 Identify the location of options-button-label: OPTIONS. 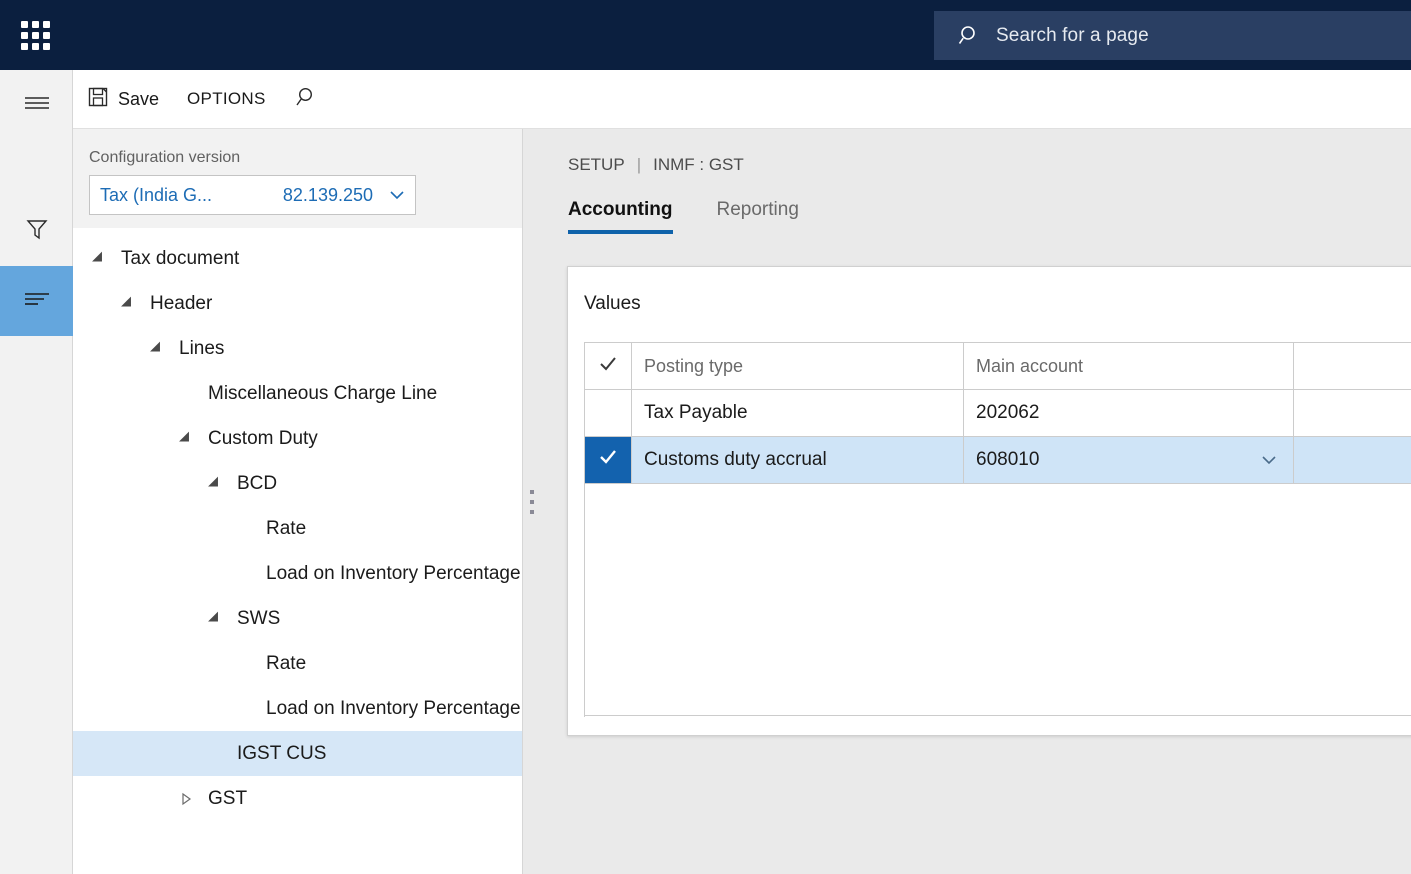
(226, 98).